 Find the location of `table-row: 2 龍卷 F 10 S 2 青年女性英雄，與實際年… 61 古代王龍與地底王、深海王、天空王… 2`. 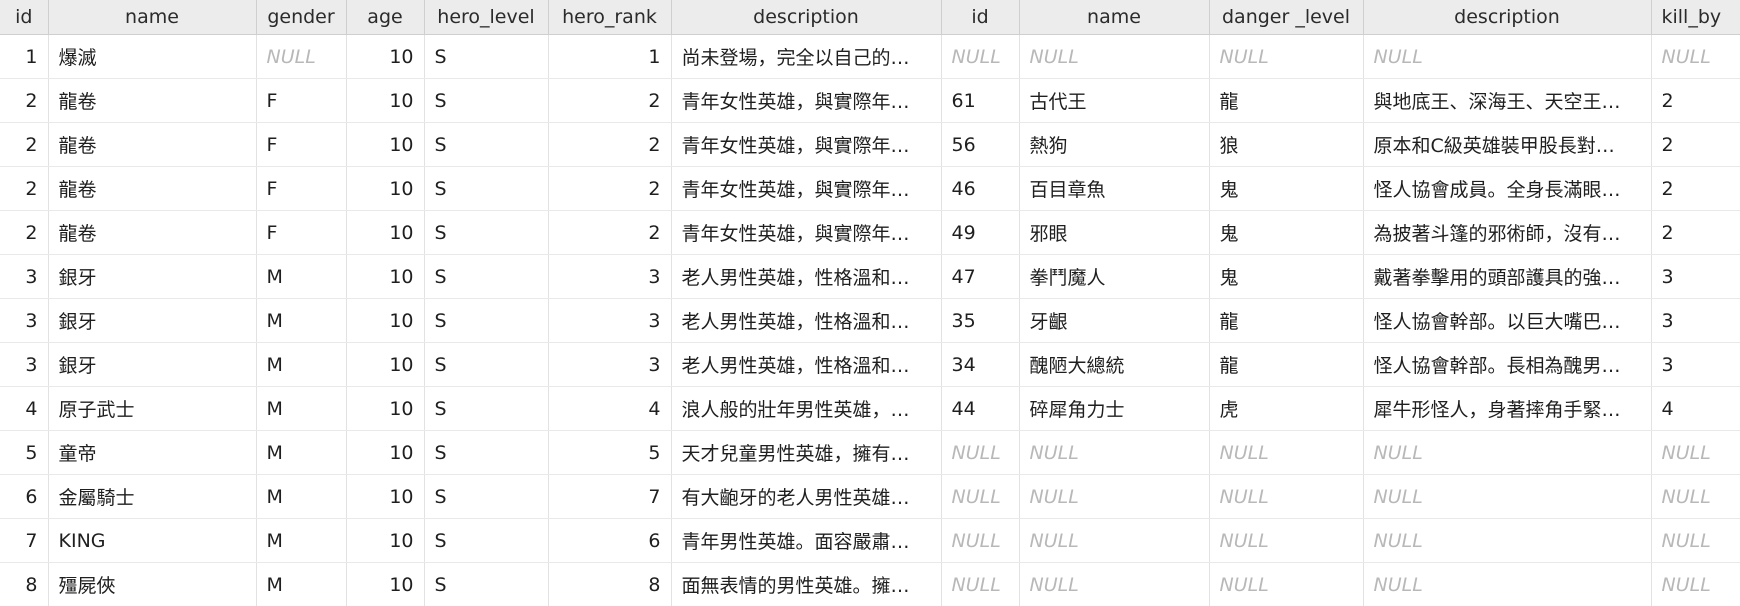

table-row: 2 龍卷 F 10 S 2 青年女性英雄，與實際年… 61 古代王龍與地底王、深海王、天空王… 2 is located at coordinates (870, 100).